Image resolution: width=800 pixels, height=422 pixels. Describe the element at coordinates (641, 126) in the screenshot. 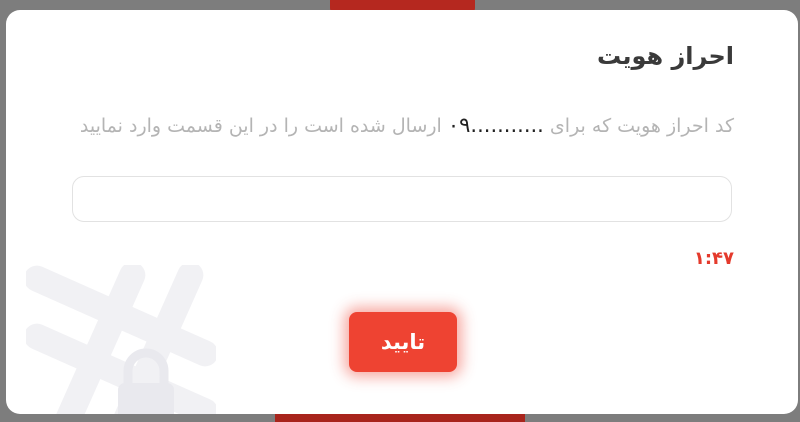

I see `description-text-before: کد احراز هویت که برای` at that location.